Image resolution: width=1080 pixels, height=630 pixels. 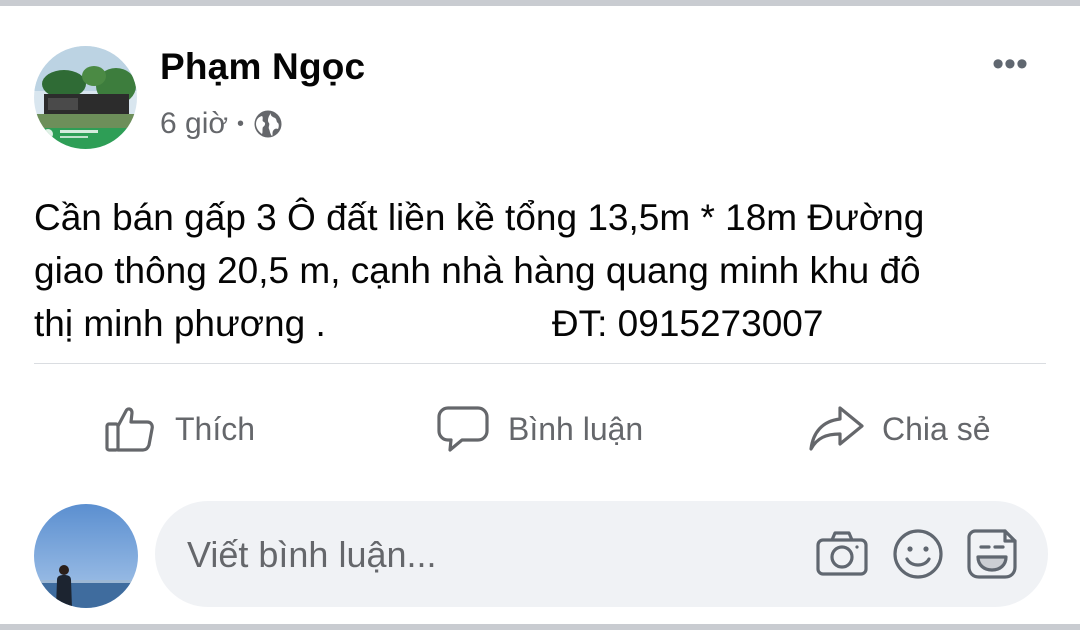 What do you see at coordinates (540, 363) in the screenshot?
I see `divider` at bounding box center [540, 363].